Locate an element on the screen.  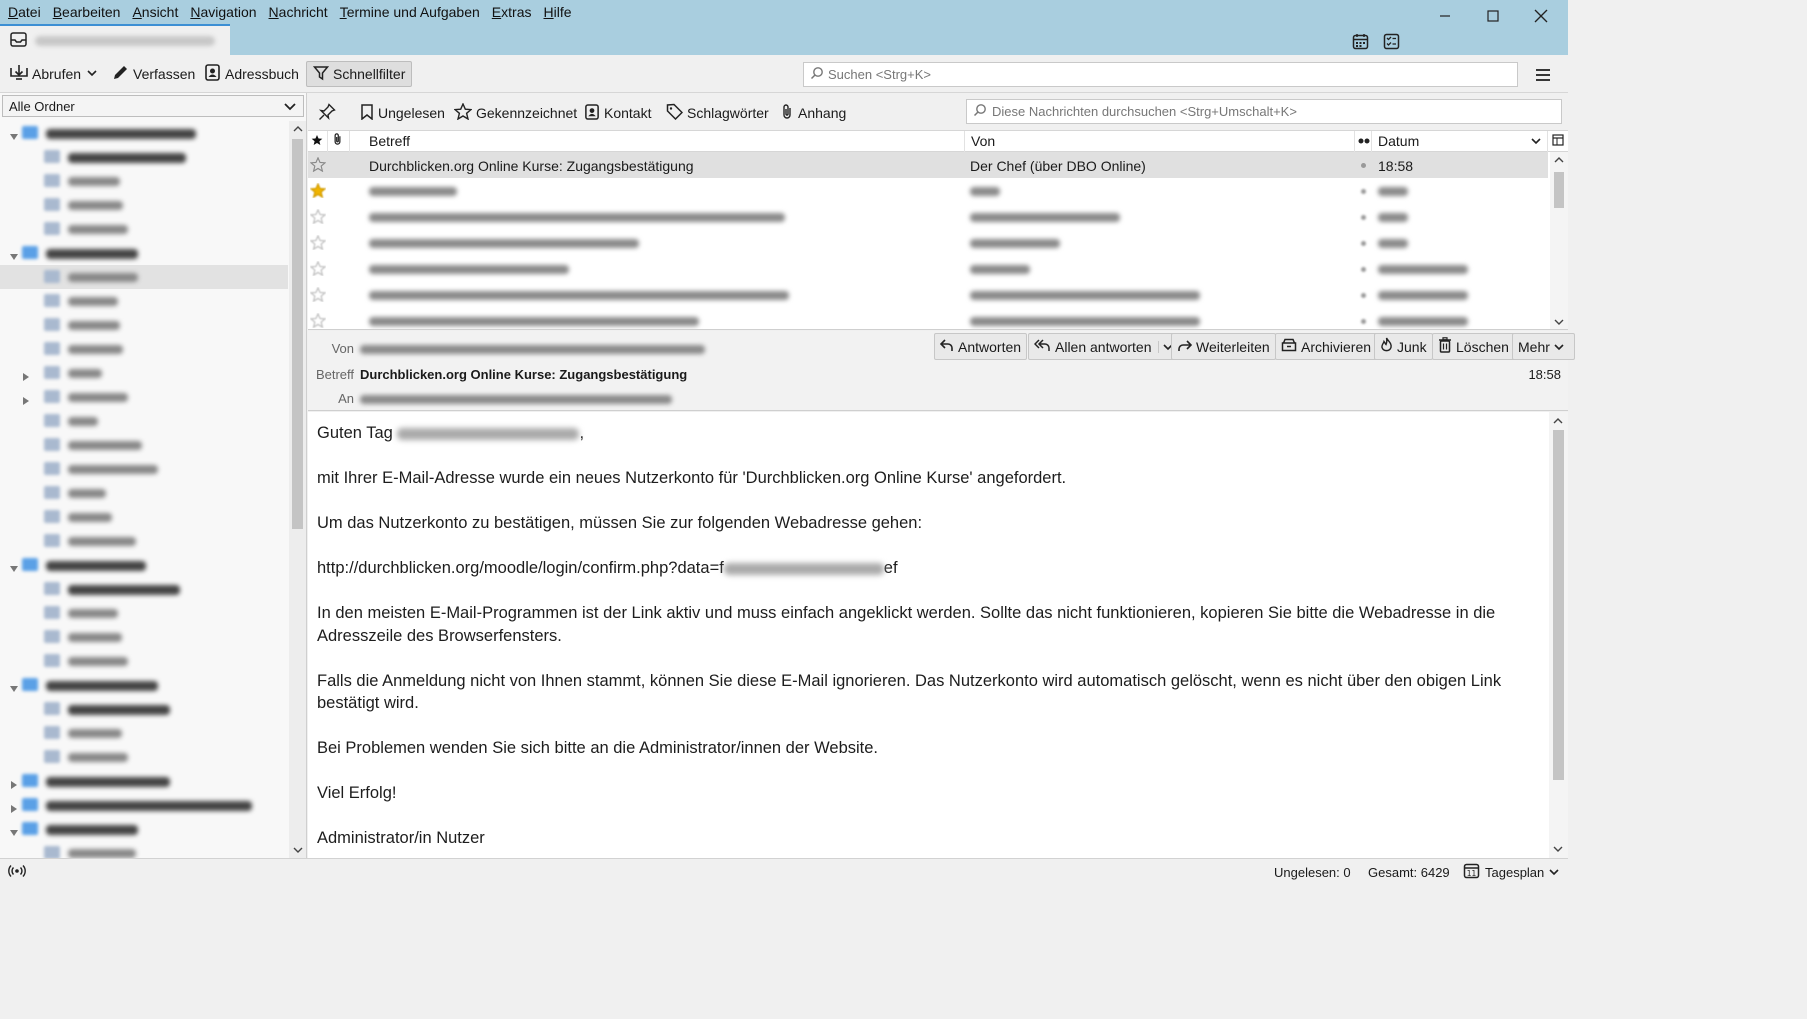
folder-scrollbar is located at coordinates (297, 489).